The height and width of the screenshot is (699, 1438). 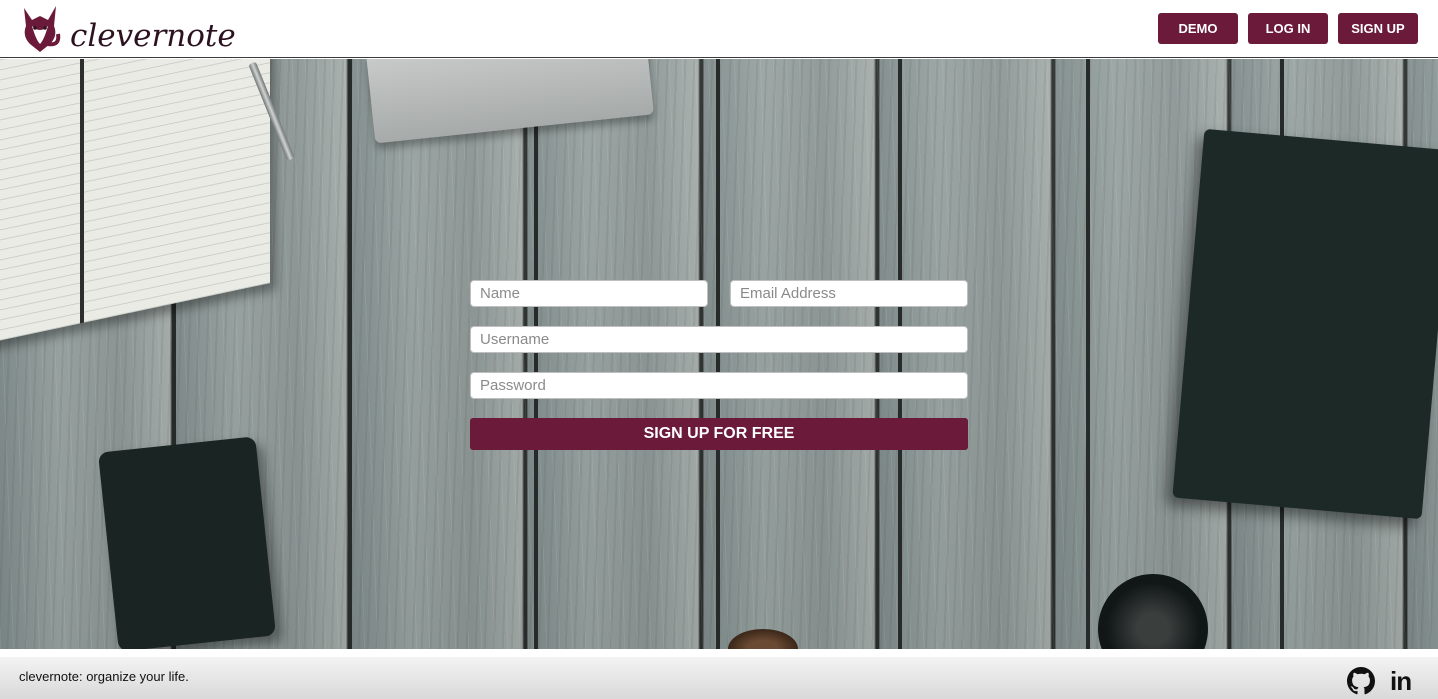 I want to click on password-input, so click(x=719, y=385).